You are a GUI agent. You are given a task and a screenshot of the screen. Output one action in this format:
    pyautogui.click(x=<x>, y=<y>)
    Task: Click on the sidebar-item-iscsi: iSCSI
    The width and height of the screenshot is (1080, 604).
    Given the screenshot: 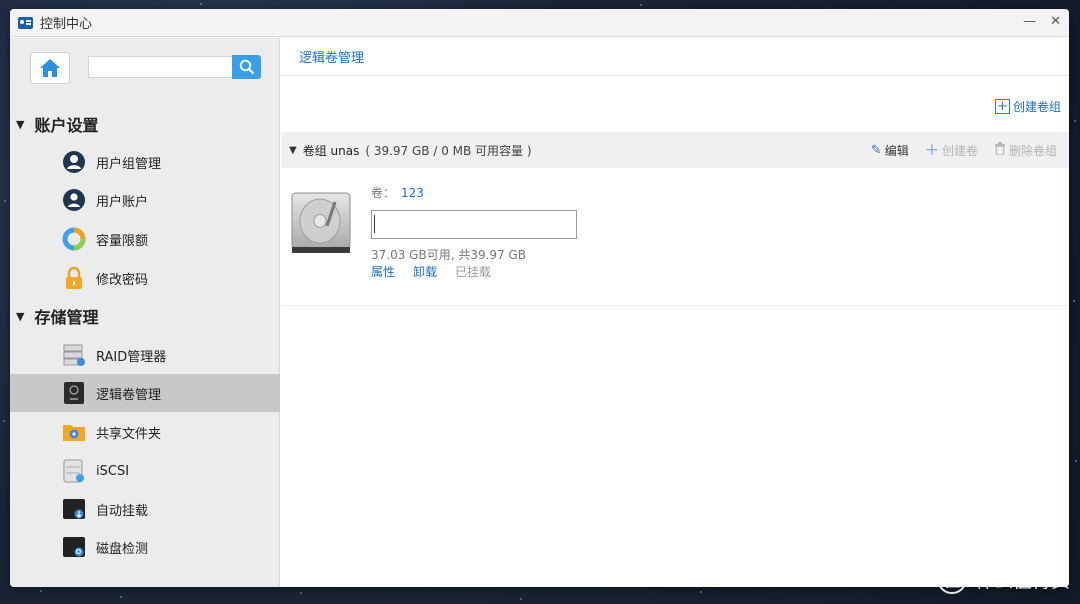 What is the action you would take?
    pyautogui.click(x=145, y=471)
    